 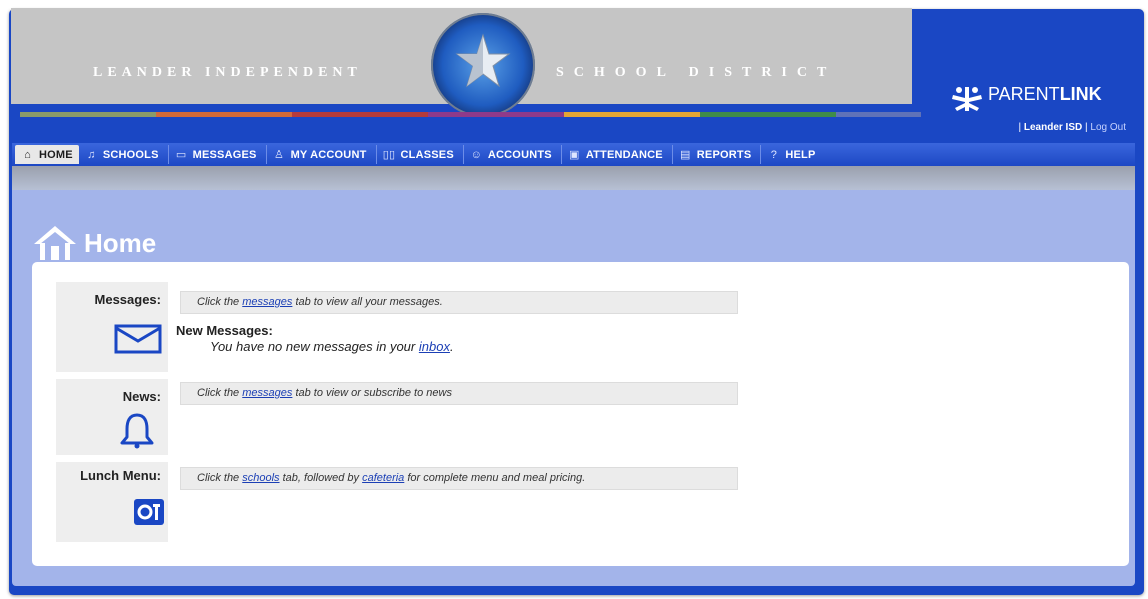 I want to click on tab-label: MY ACCOUNT, so click(x=328, y=154).